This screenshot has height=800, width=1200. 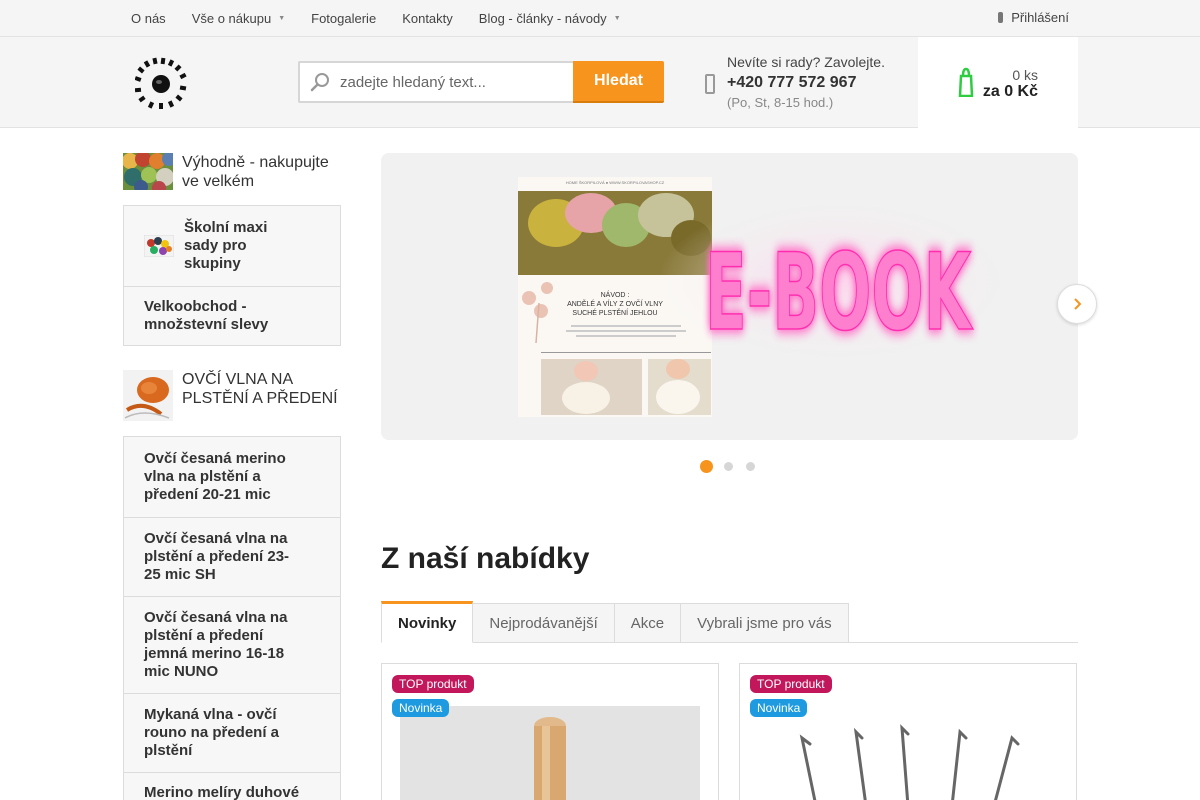 What do you see at coordinates (320, 82) in the screenshot?
I see `search-icon` at bounding box center [320, 82].